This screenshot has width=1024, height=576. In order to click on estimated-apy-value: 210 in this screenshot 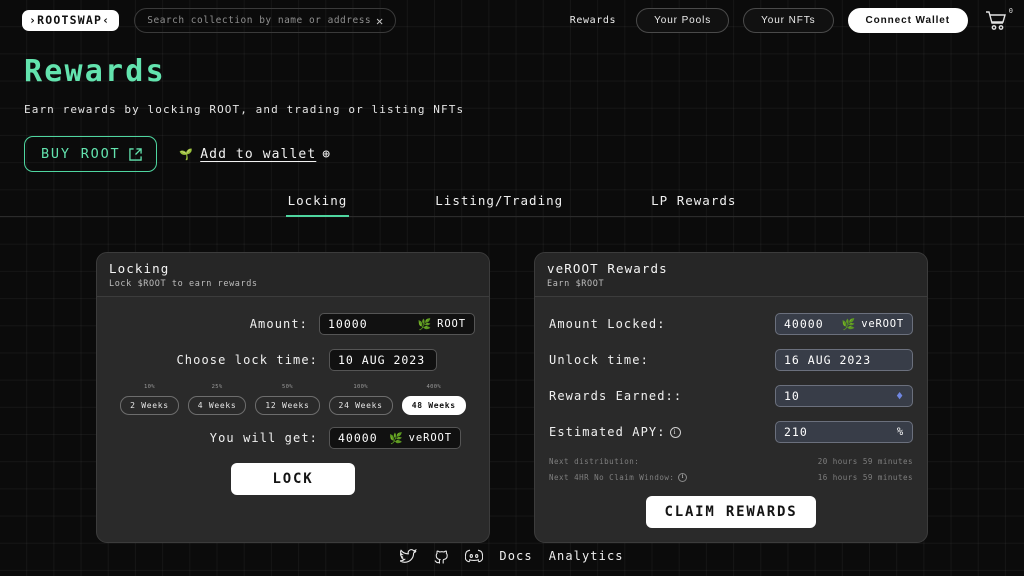, I will do `click(796, 432)`.